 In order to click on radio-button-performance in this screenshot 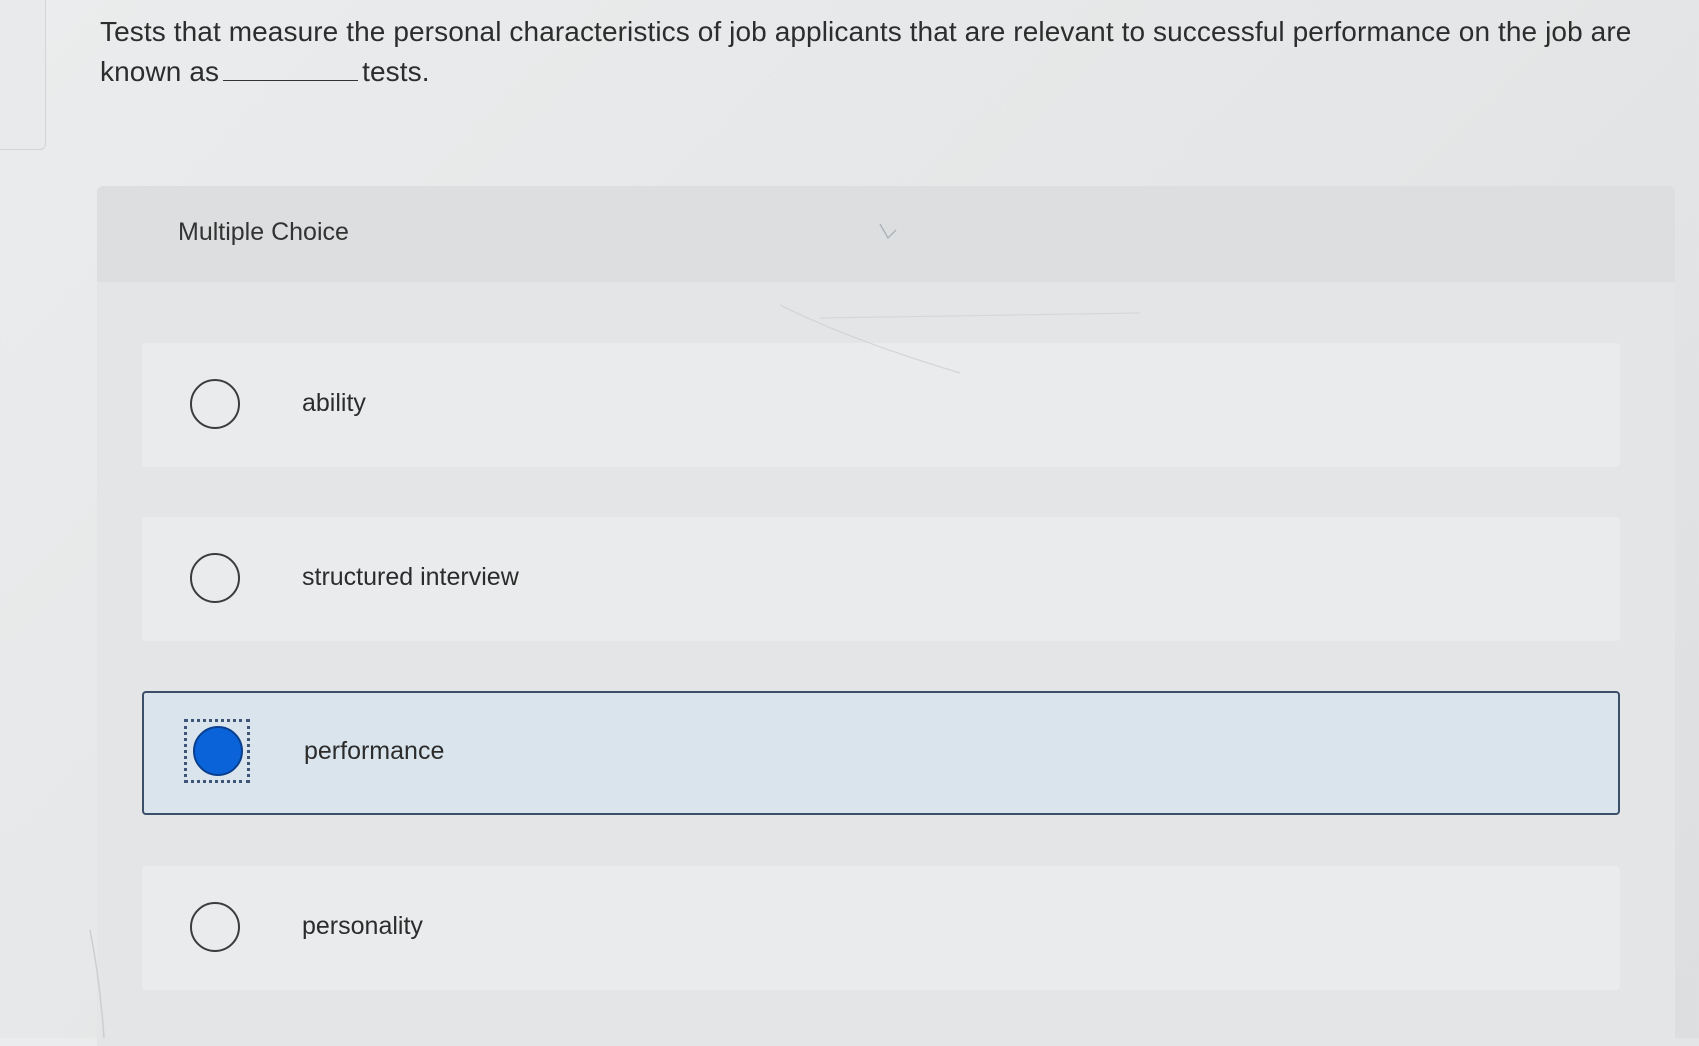, I will do `click(217, 751)`.